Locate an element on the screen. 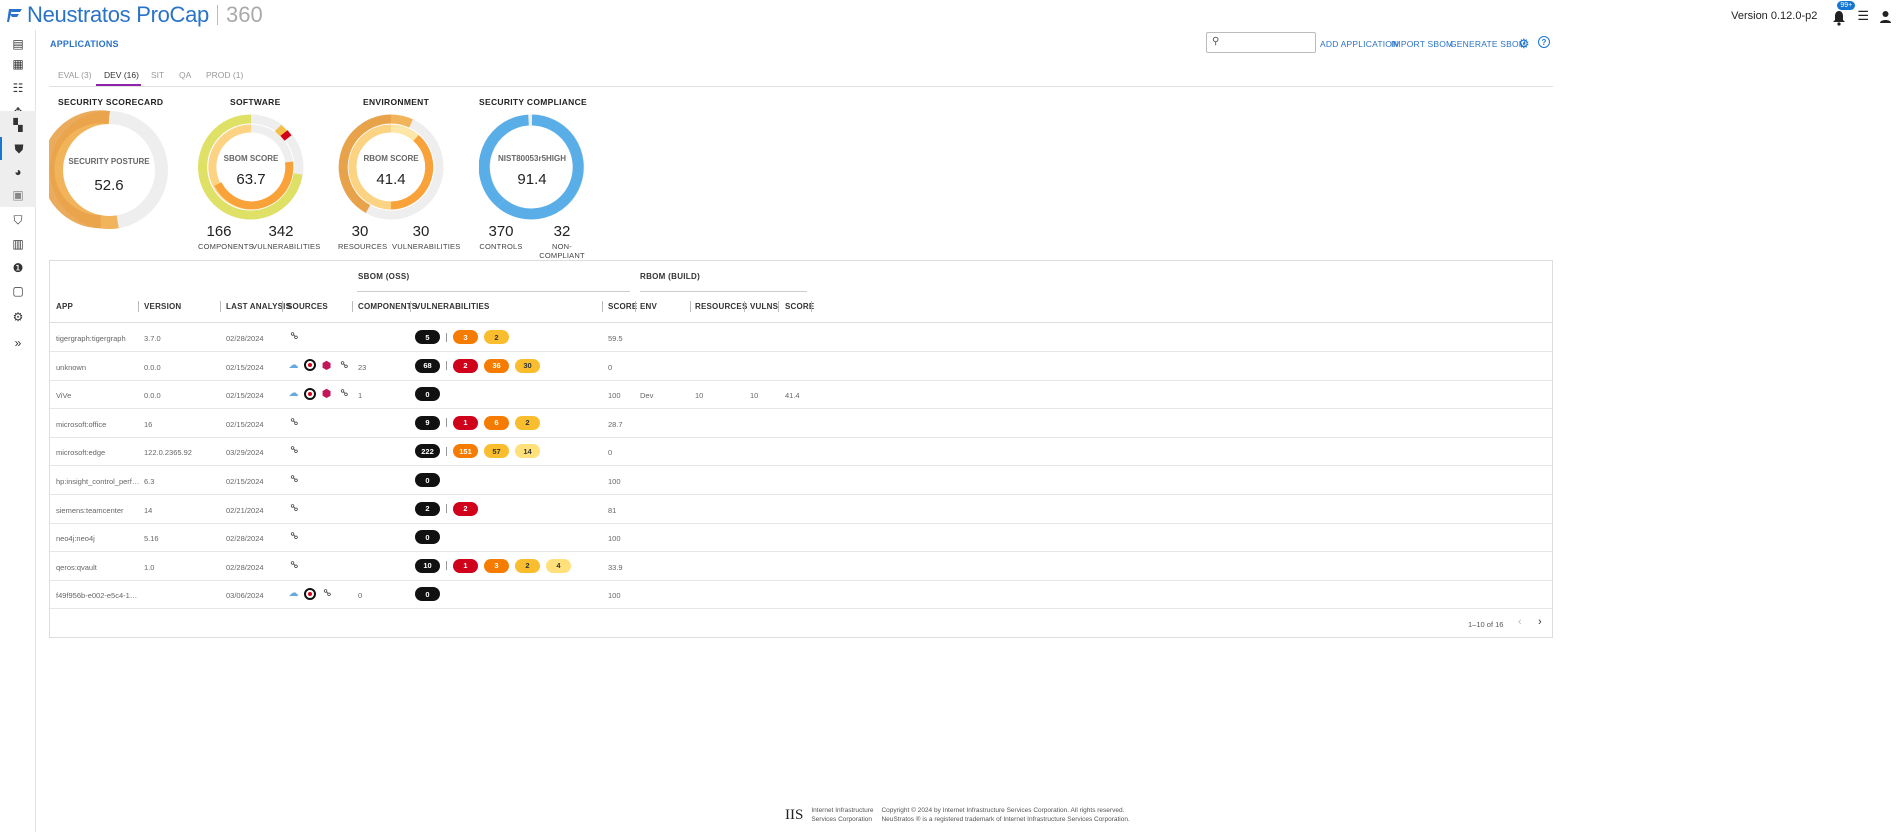 The height and width of the screenshot is (832, 1904). col-sources: SOURCES is located at coordinates (307, 306).